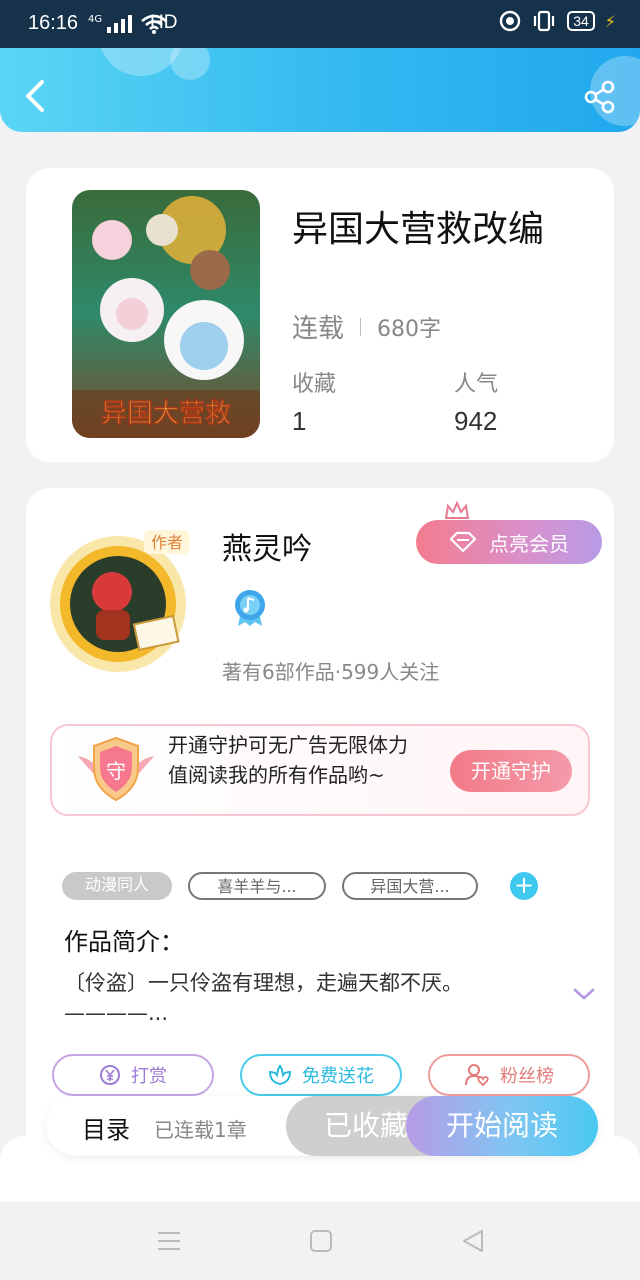  Describe the element at coordinates (361, 326) in the screenshot. I see `divider` at that location.